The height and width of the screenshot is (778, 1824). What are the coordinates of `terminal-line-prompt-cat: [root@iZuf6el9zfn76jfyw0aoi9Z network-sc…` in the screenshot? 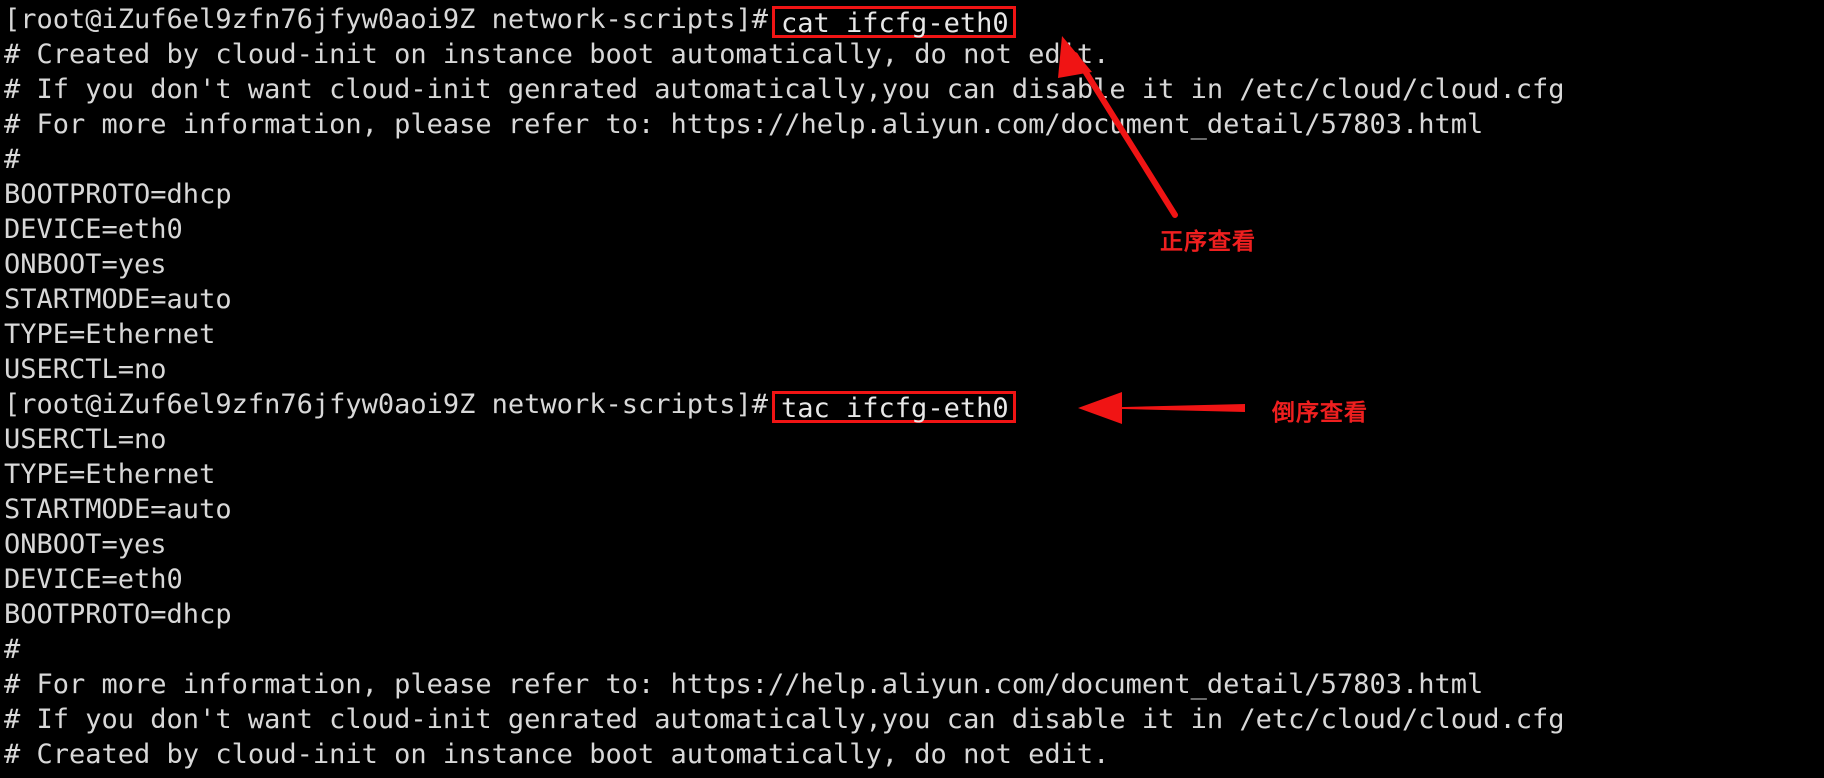 It's located at (914, 20).